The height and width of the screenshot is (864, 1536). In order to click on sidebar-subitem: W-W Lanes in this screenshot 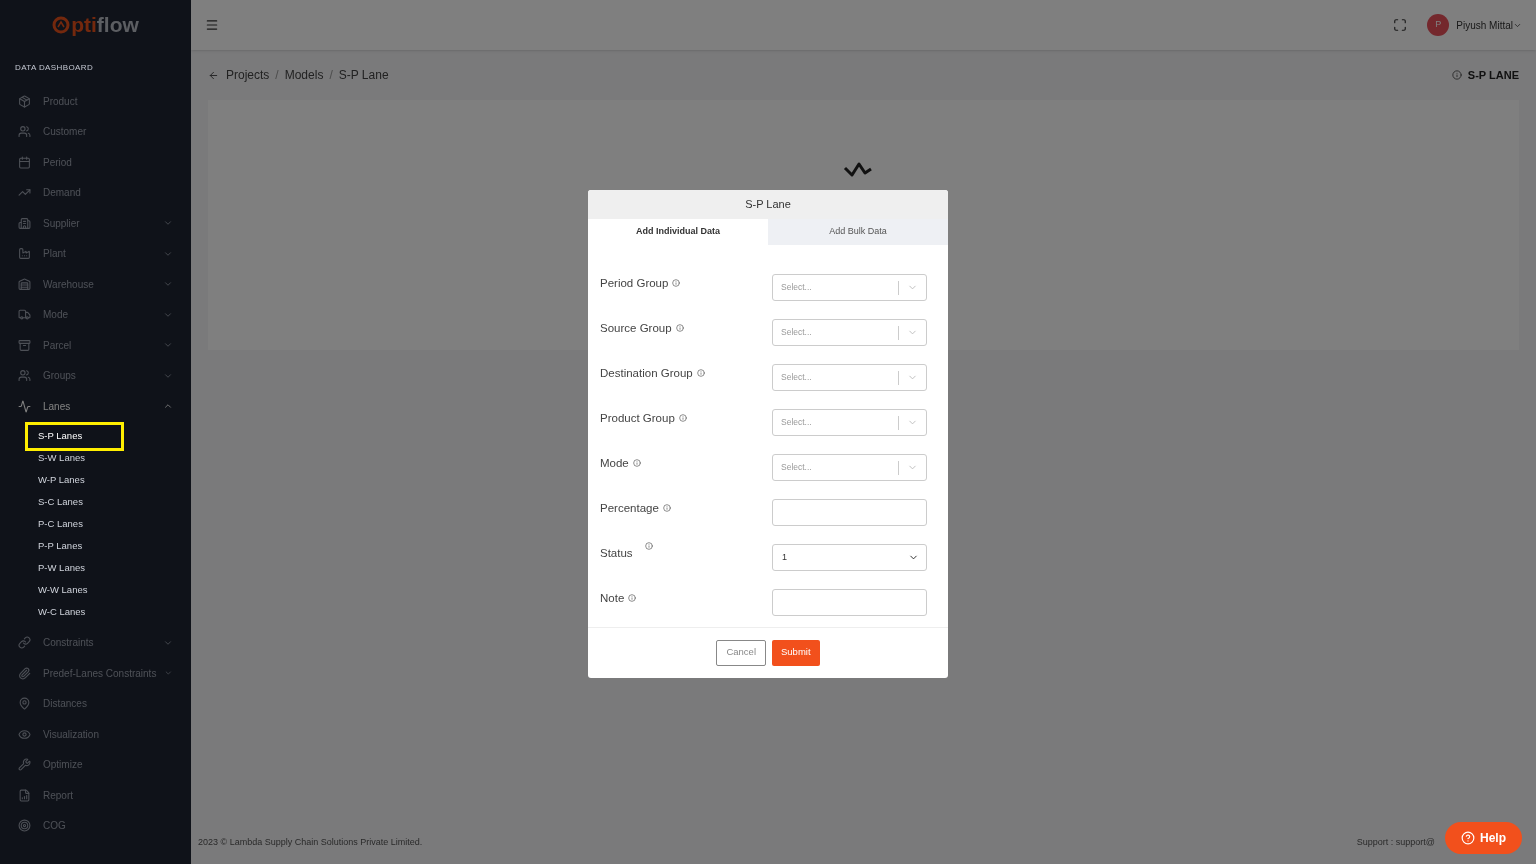, I will do `click(63, 590)`.